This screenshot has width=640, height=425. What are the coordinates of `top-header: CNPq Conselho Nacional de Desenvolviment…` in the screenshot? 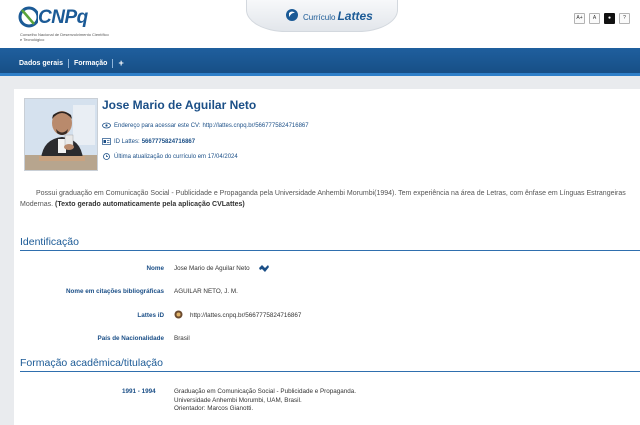 It's located at (320, 24).